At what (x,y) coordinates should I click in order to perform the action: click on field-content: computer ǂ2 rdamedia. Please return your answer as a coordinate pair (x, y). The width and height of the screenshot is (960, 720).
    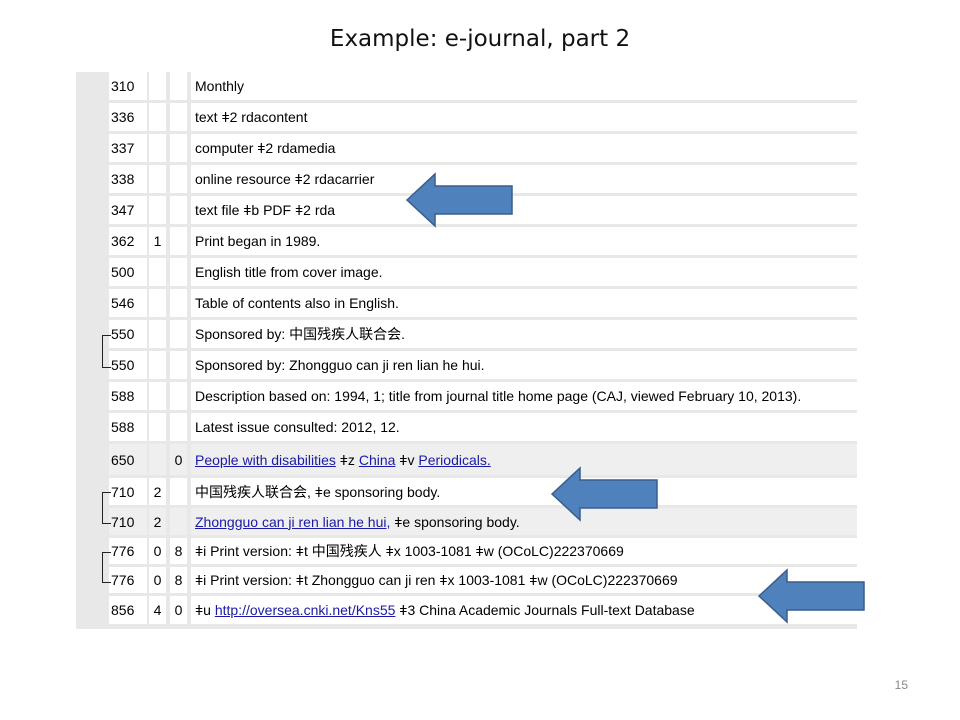
    Looking at the image, I should click on (524, 148).